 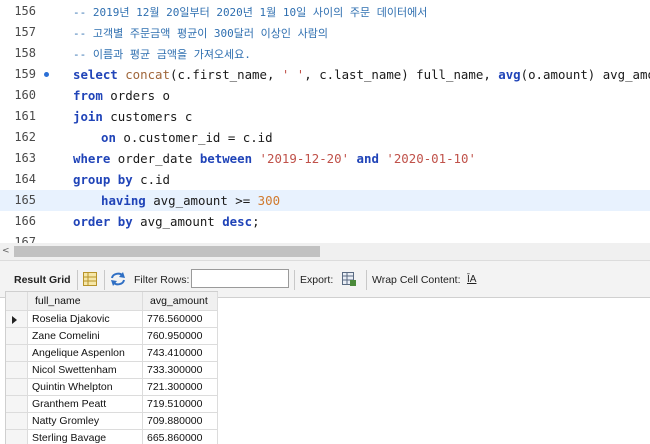 What do you see at coordinates (180, 387) in the screenshot?
I see `cell-avg-amount: 721.300000` at bounding box center [180, 387].